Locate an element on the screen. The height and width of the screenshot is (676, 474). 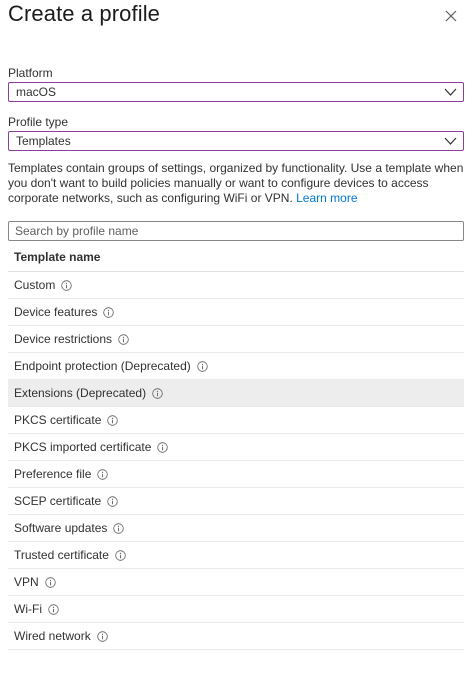
profile-type-dropdown: Templates is located at coordinates (236, 141).